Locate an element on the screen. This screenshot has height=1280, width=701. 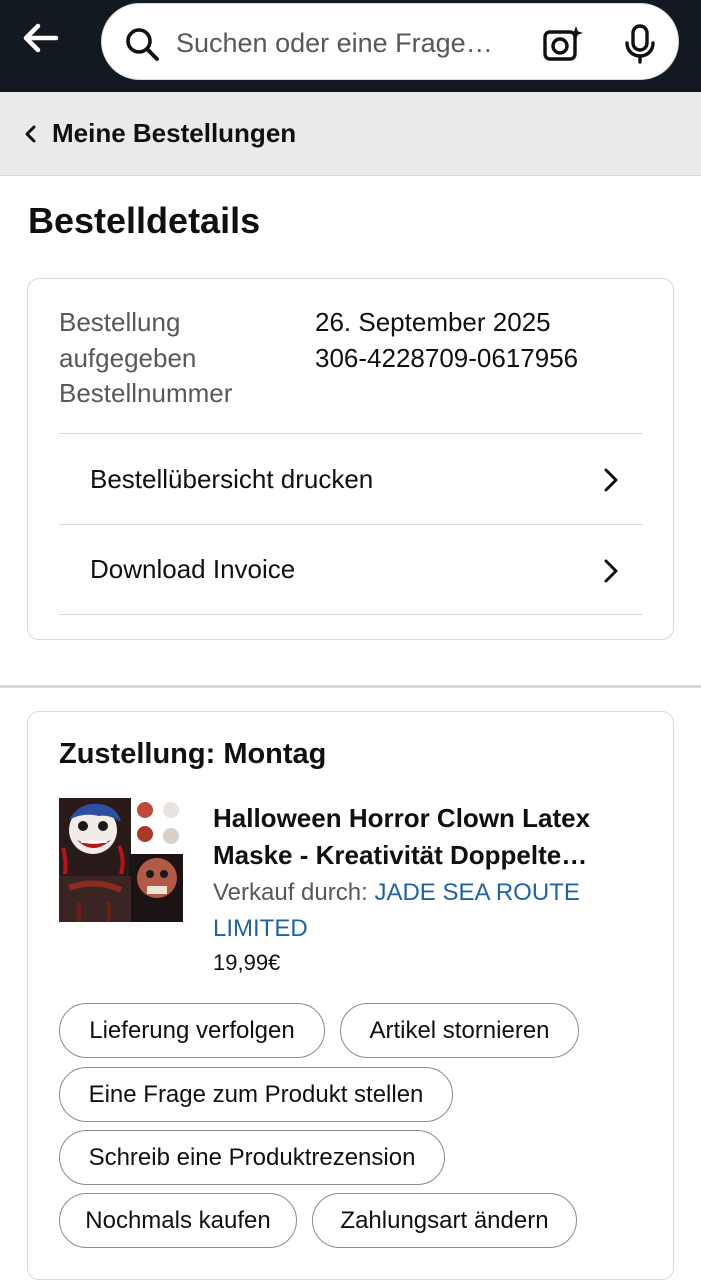
delivery-title: Zustellung: Montag is located at coordinates (193, 754).